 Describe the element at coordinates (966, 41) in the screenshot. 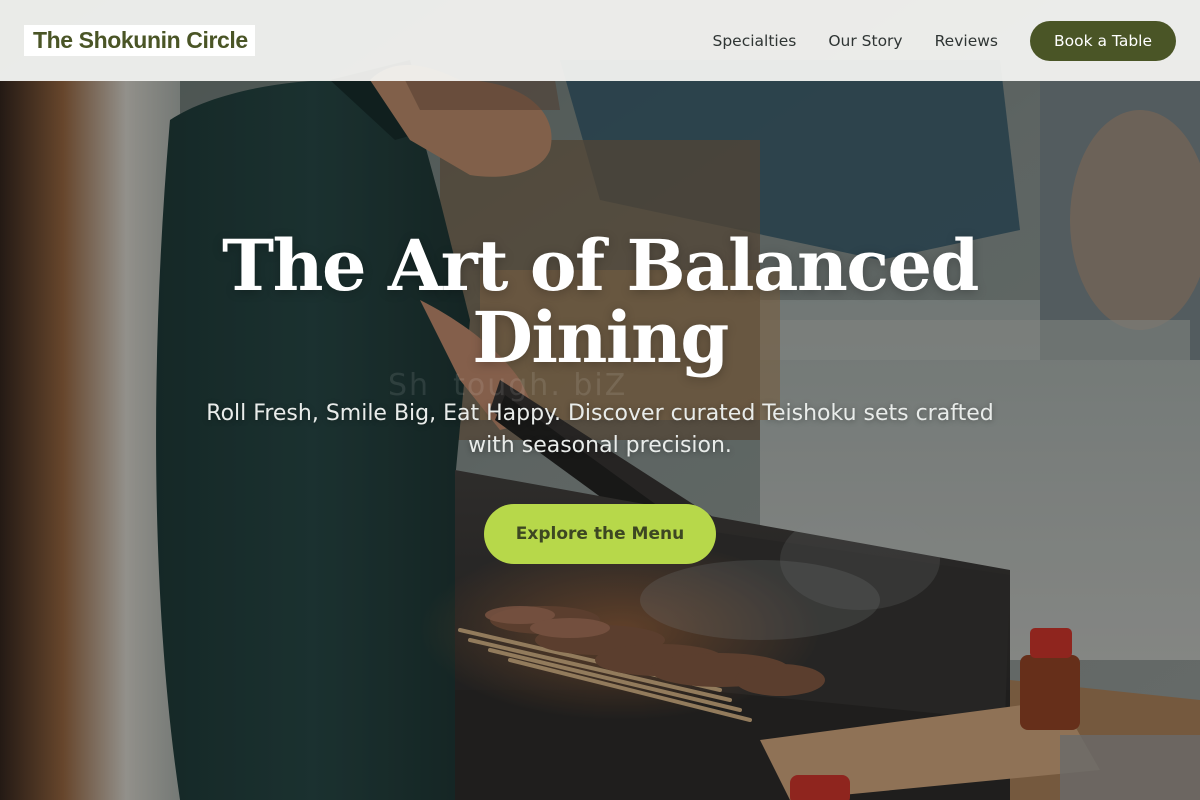

I see `nav-link-reviews: Reviews` at that location.